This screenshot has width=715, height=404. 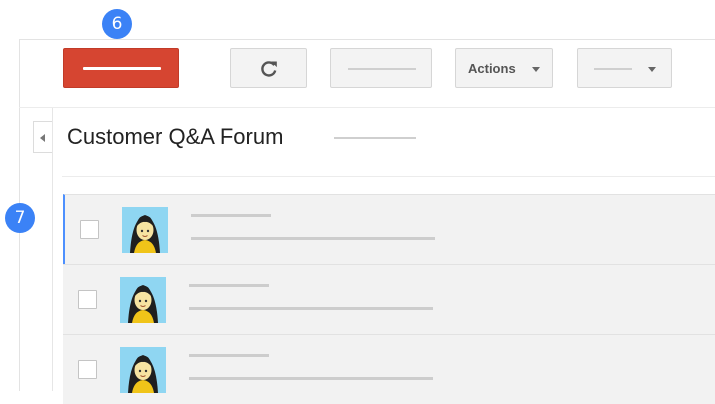 I want to click on more-dropdown, so click(x=624, y=68).